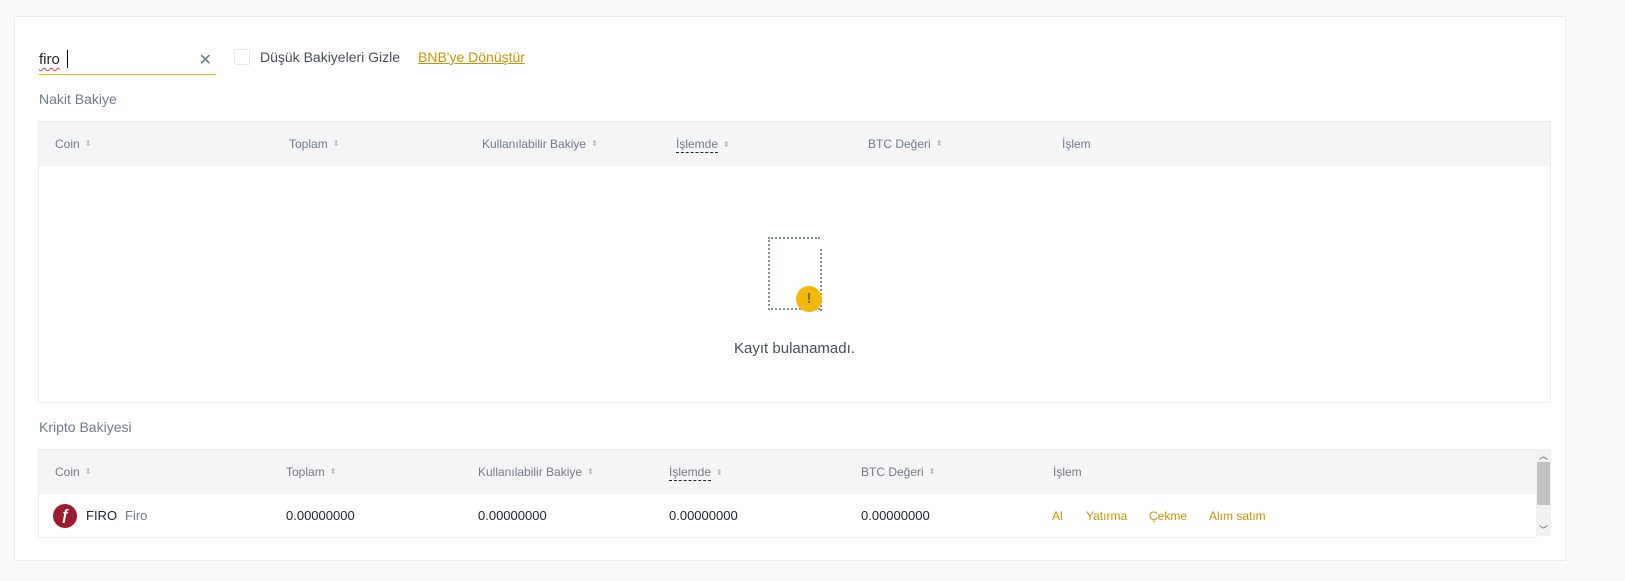 This screenshot has height=581, width=1625. Describe the element at coordinates (895, 515) in the screenshot. I see `btc-value: 0.00000000` at that location.